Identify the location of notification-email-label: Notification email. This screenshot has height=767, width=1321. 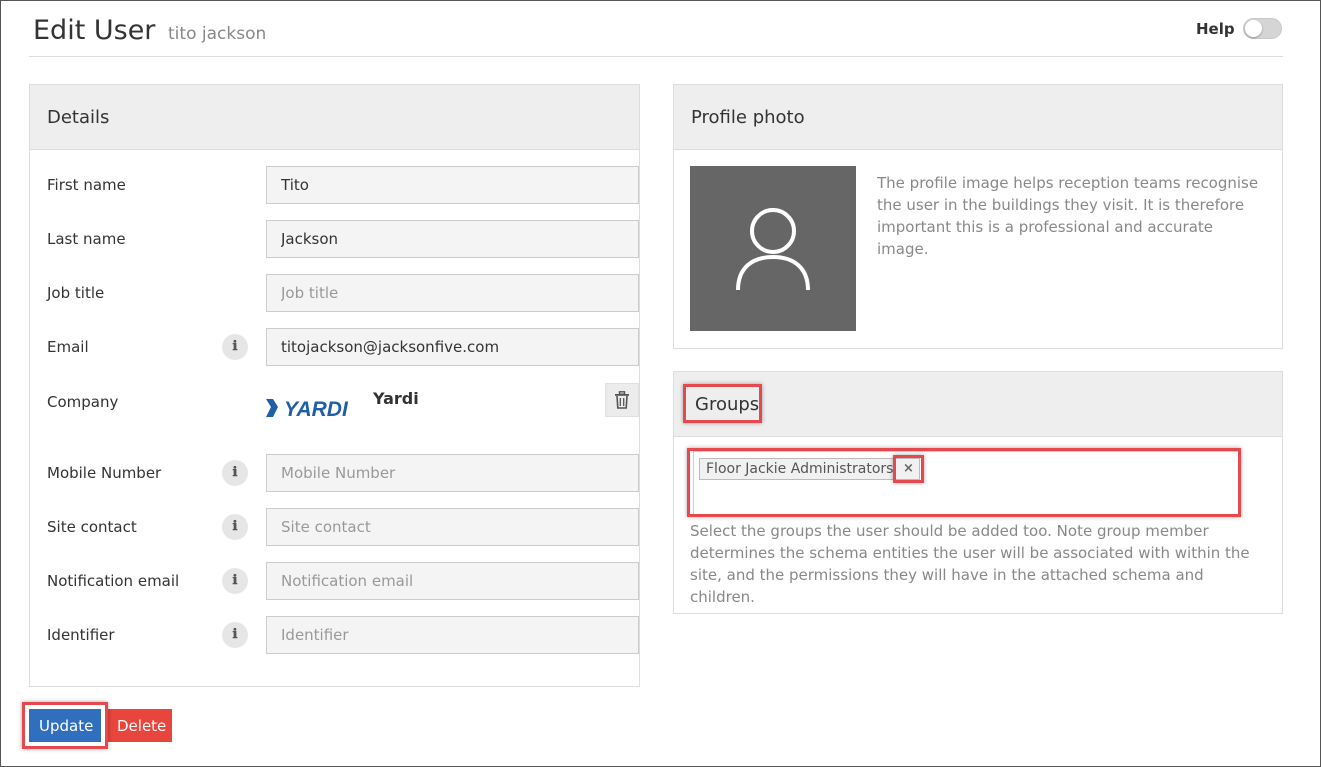
(113, 581).